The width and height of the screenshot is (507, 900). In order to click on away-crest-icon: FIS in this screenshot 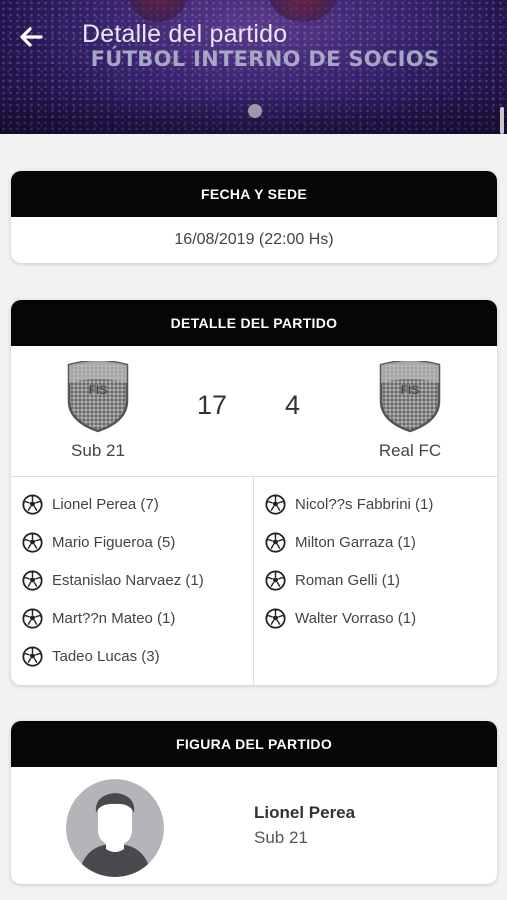, I will do `click(410, 397)`.